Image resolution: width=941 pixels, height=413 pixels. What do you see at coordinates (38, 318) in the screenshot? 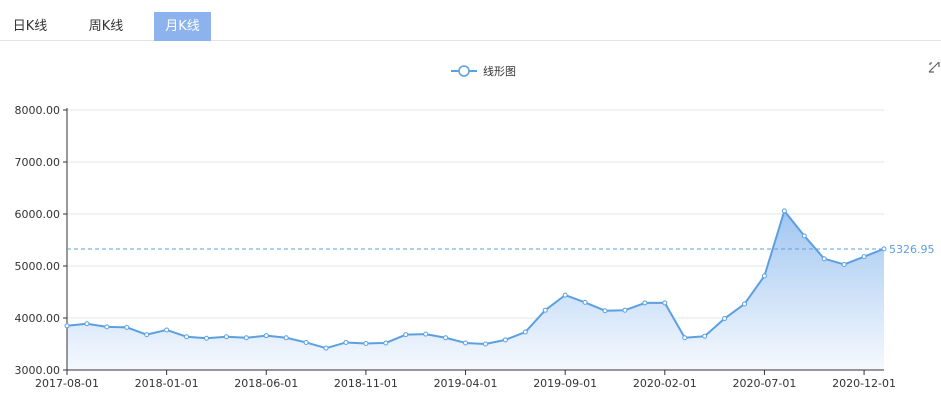
I see `y-tick-label: 4000.00` at bounding box center [38, 318].